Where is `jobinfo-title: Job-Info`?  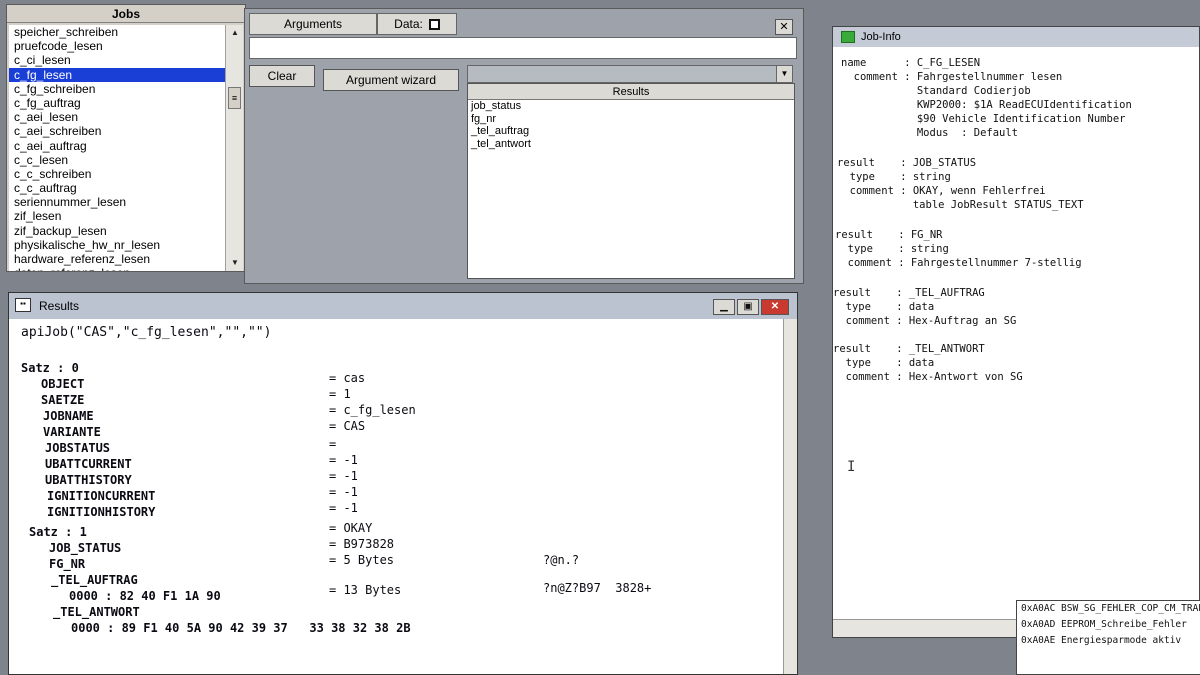
jobinfo-title: Job-Info is located at coordinates (881, 37).